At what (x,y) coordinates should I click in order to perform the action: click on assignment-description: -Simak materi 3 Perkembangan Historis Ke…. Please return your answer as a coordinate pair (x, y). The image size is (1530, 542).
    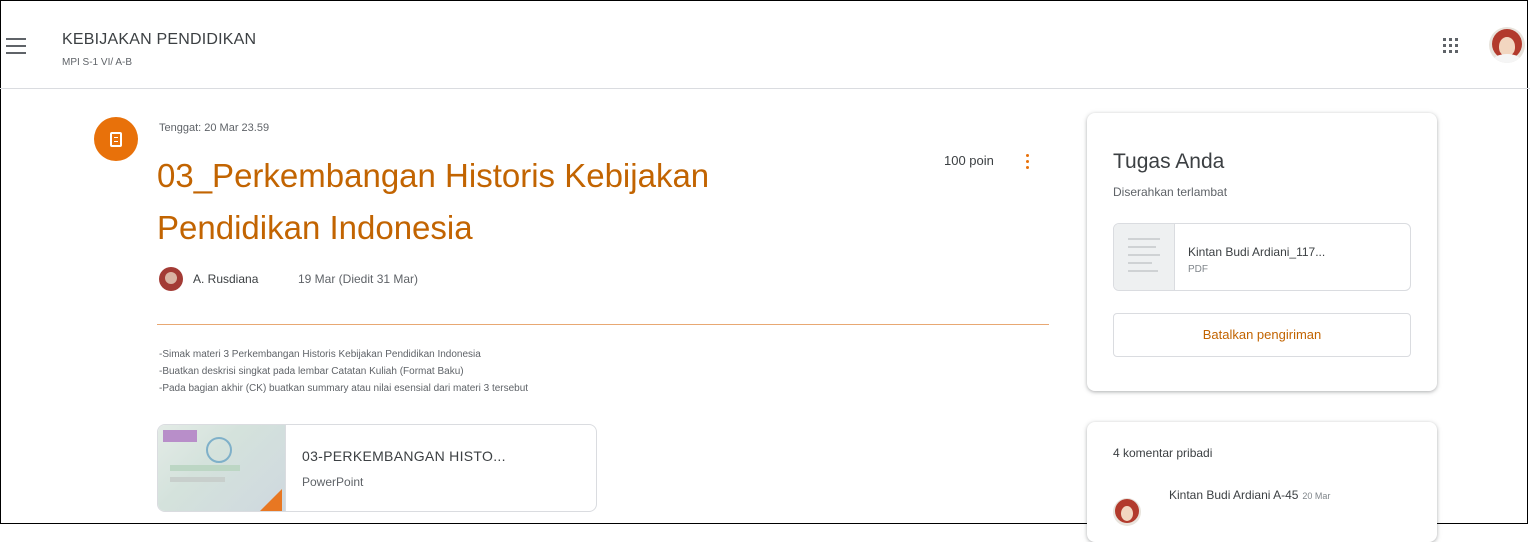
    Looking at the image, I should click on (343, 371).